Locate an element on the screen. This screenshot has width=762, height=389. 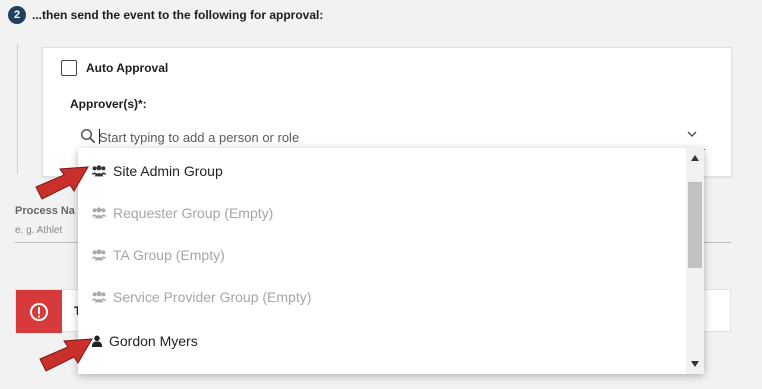
dropdown-option-label: Requester Group (Empty) is located at coordinates (193, 213).